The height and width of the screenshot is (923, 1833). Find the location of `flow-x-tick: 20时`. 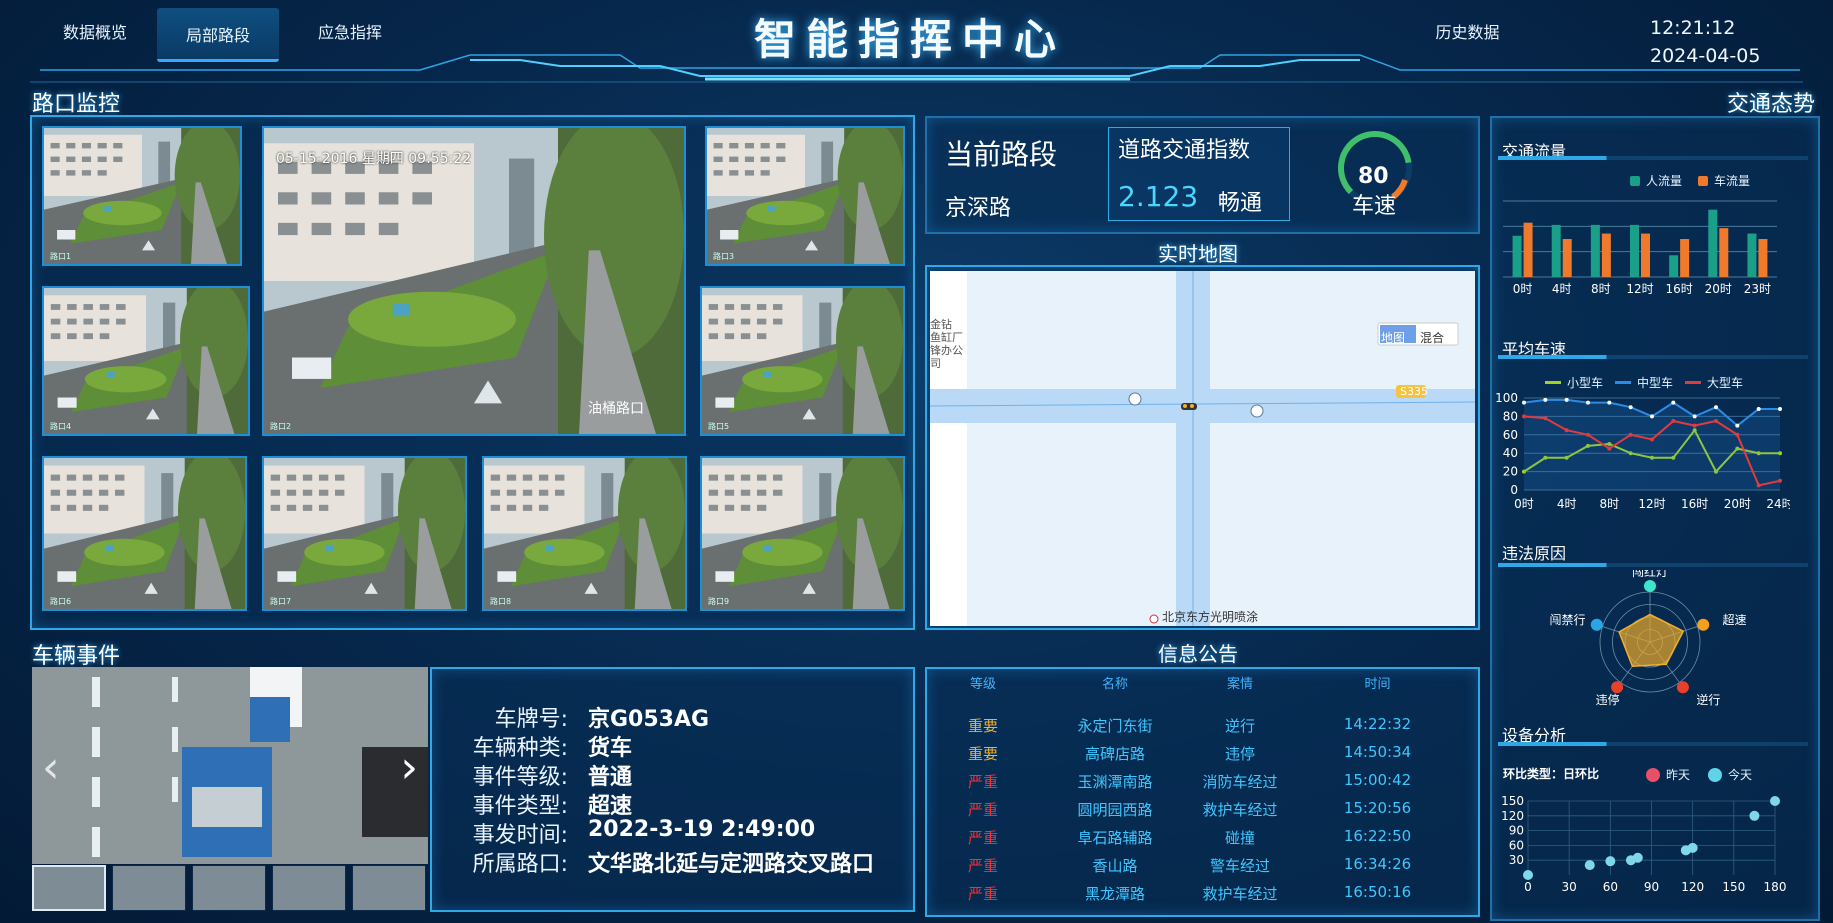

flow-x-tick: 20时 is located at coordinates (1718, 289).